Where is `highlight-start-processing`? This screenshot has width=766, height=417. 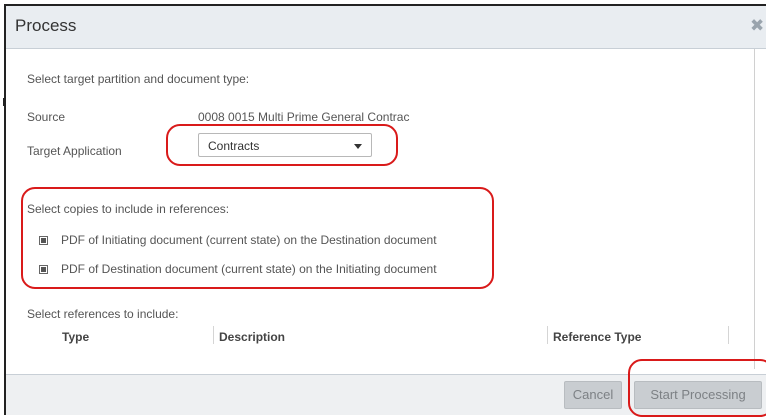 highlight-start-processing is located at coordinates (697, 388).